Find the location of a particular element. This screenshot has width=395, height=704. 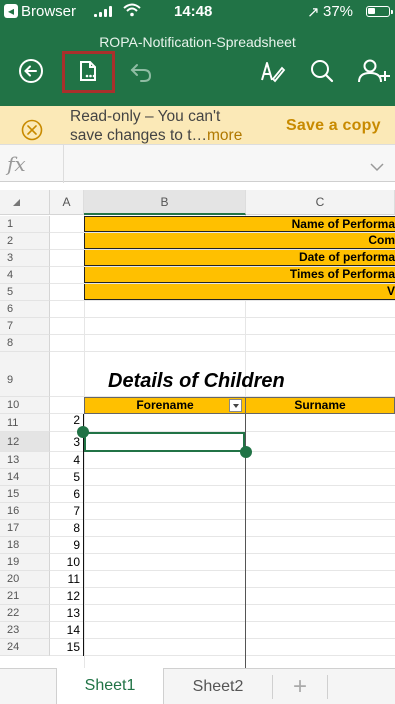

row-header-4: 4 is located at coordinates (25, 275).